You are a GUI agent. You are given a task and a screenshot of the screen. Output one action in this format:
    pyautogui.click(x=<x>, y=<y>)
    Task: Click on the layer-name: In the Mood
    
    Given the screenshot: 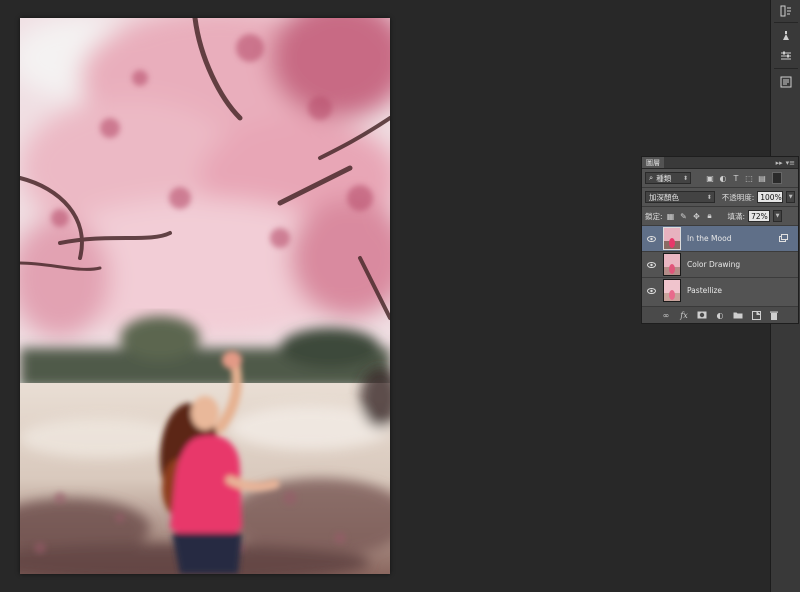 What is the action you would take?
    pyautogui.click(x=709, y=238)
    